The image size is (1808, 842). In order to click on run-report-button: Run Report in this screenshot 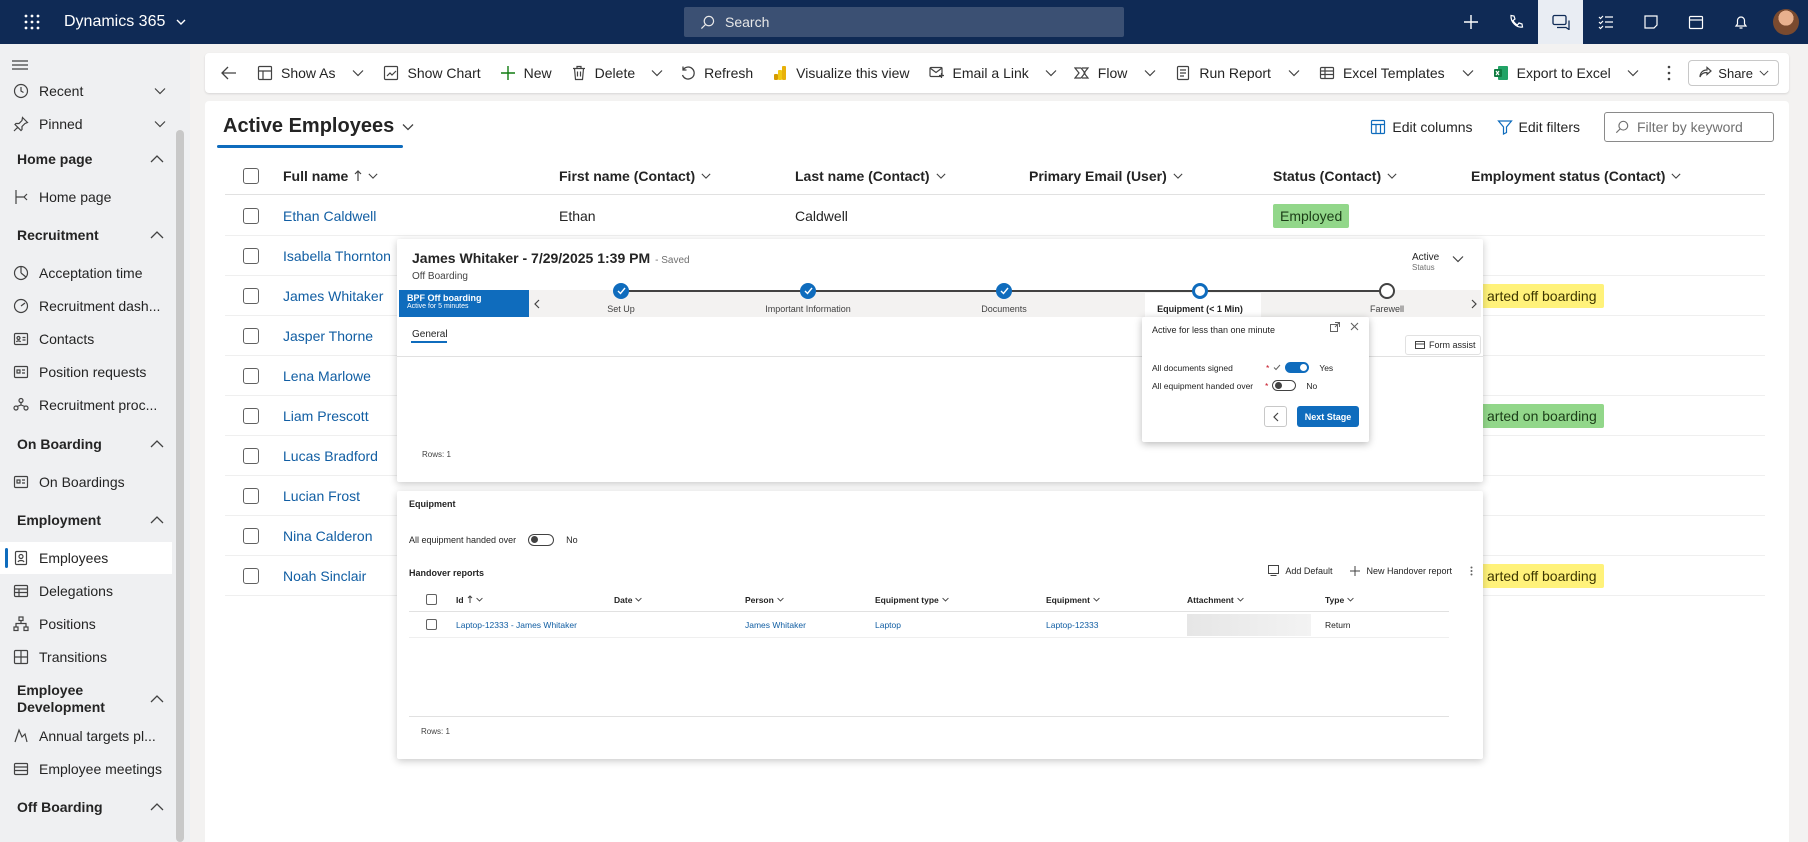, I will do `click(1237, 73)`.